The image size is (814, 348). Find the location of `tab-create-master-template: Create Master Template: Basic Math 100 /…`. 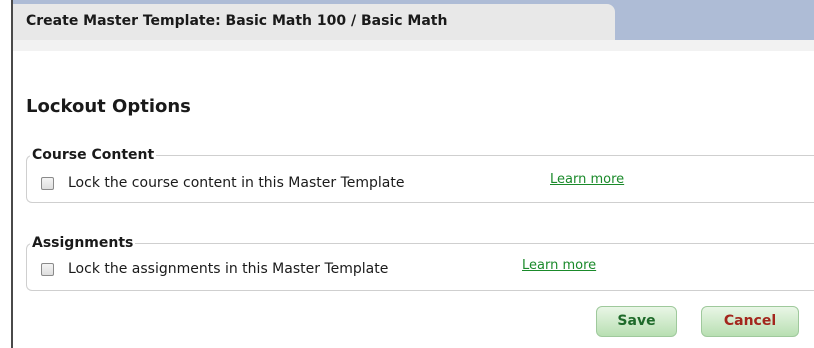

tab-create-master-template: Create Master Template: Basic Math 100 /… is located at coordinates (314, 22).